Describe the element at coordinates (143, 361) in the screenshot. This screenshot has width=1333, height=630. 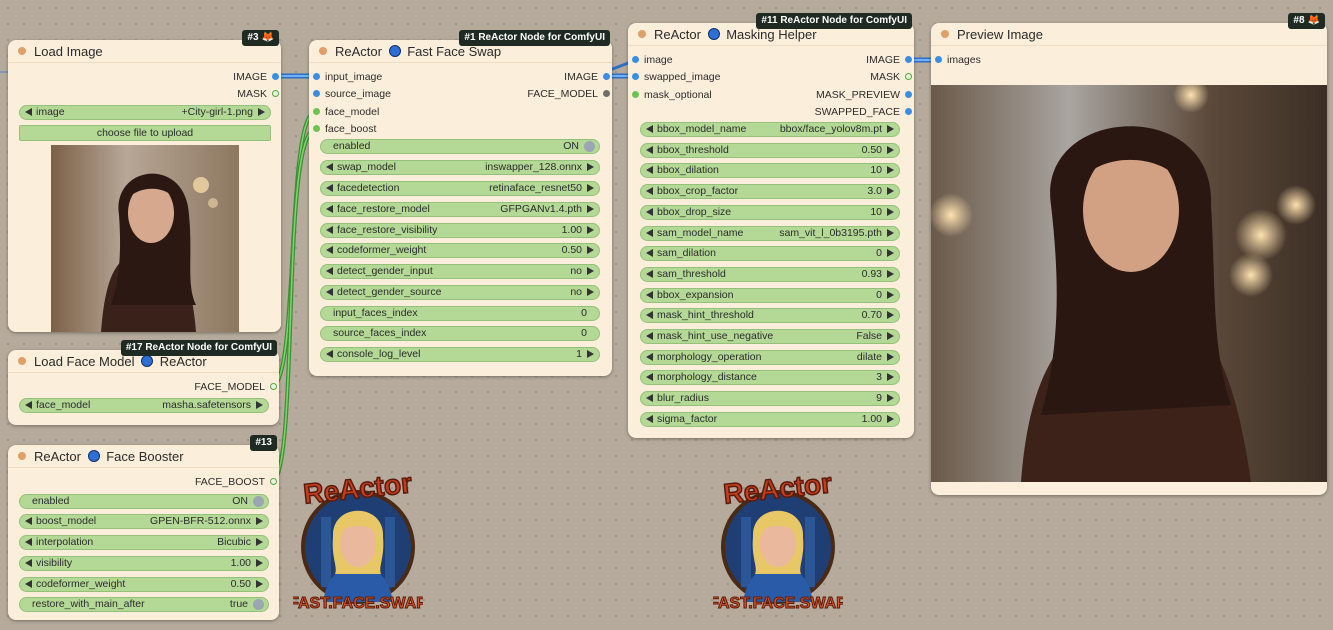
I see `node-title: Load Face Model ReActor` at that location.